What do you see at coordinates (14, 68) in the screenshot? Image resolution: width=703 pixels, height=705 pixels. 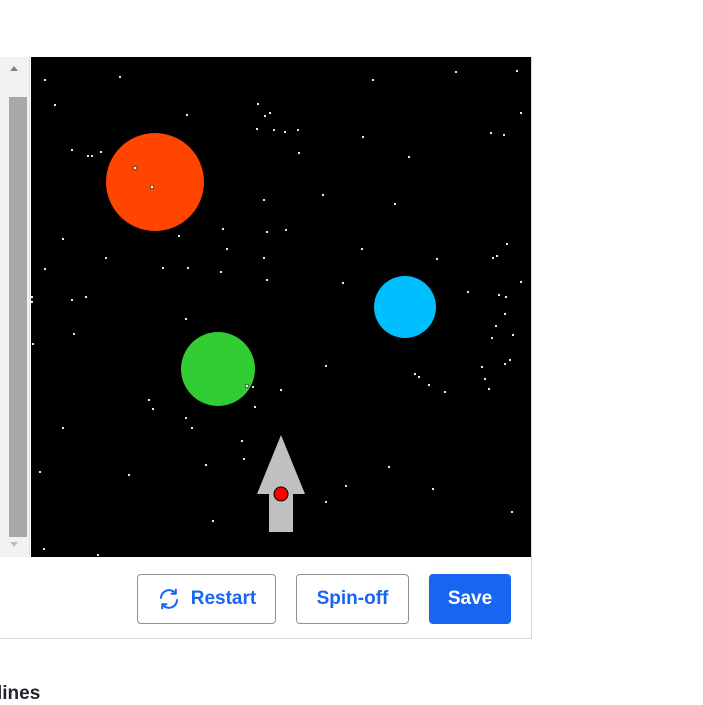 I see `scroll-up-icon` at bounding box center [14, 68].